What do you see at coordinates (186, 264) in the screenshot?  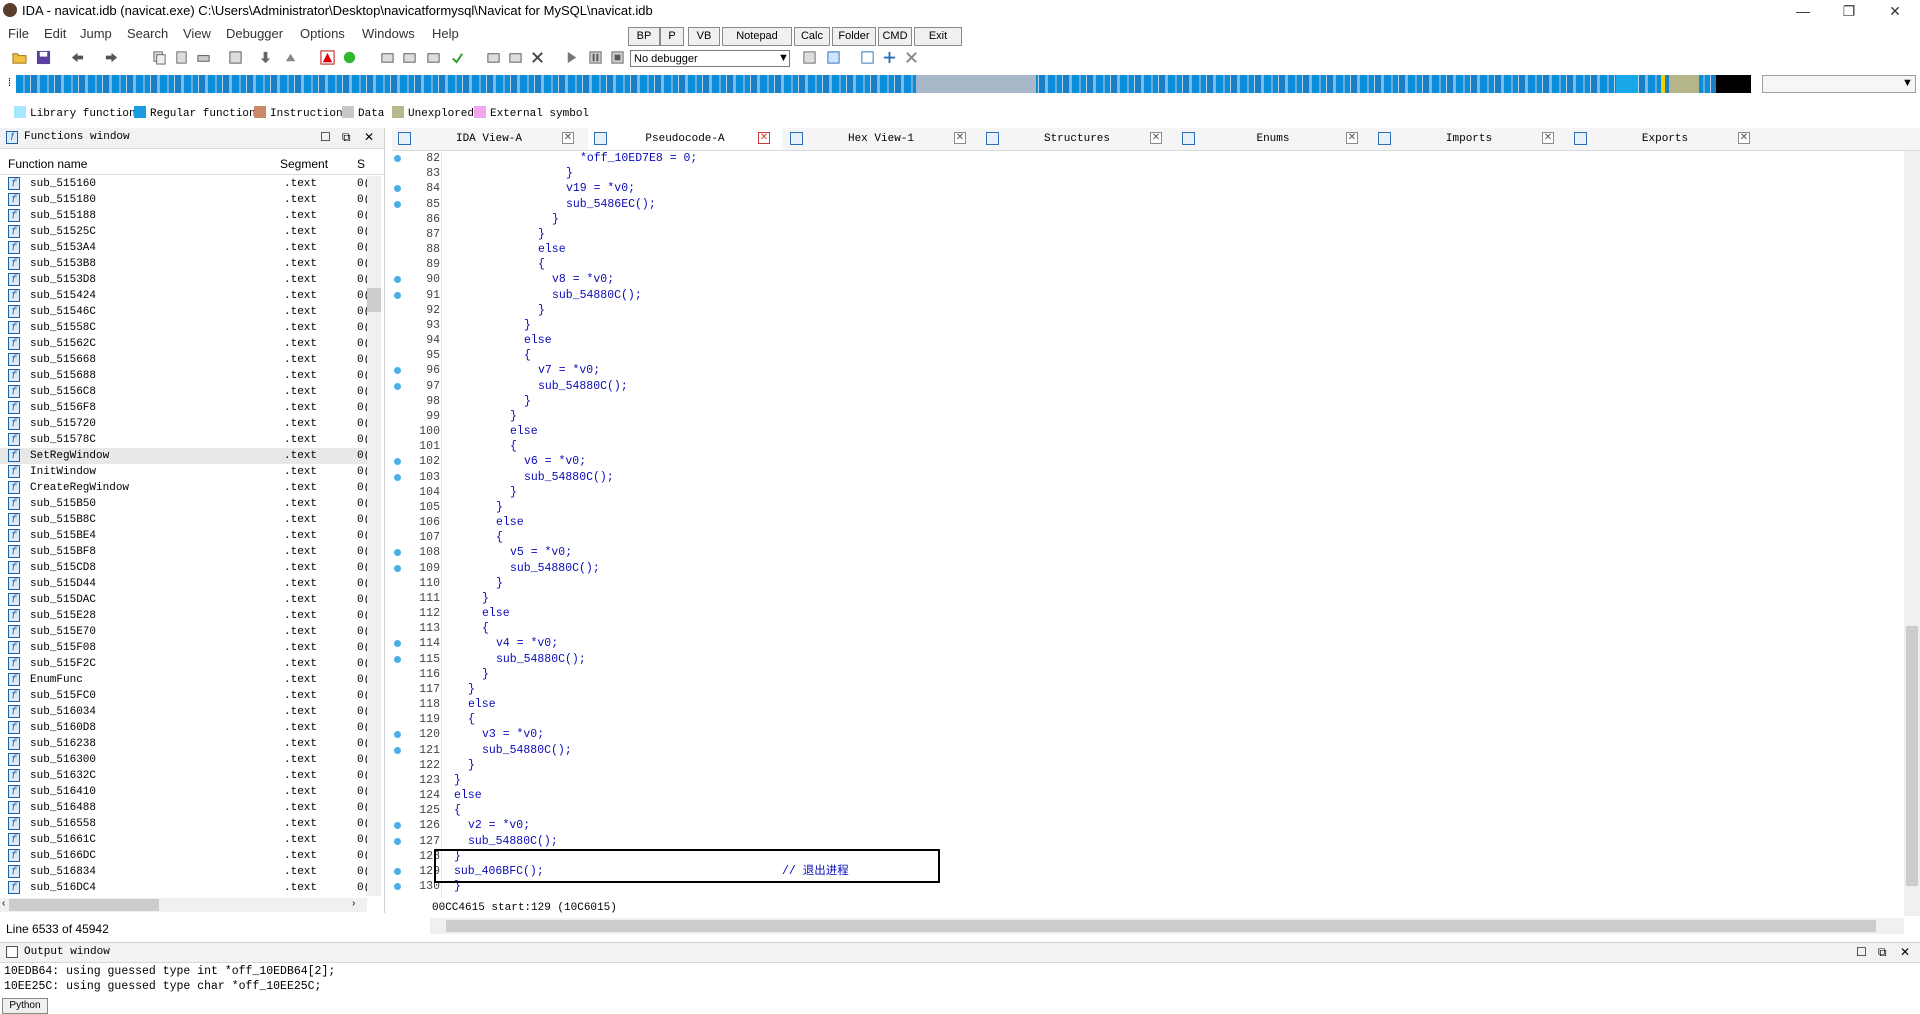 I see `function-row: f sub_5153B8 .text 0(` at bounding box center [186, 264].